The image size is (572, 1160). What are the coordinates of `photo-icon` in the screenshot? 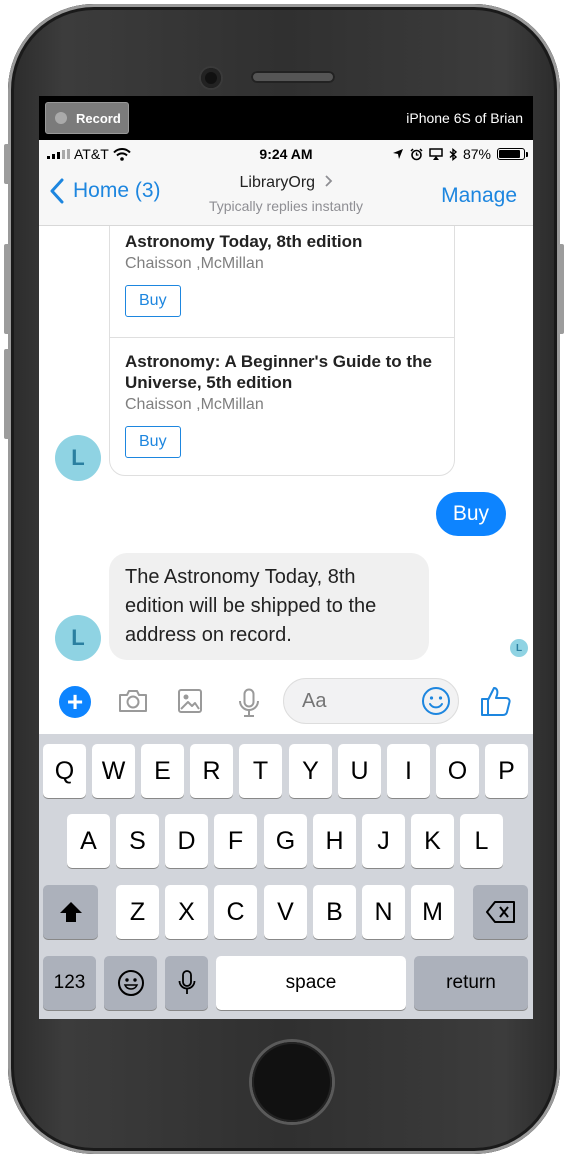 It's located at (190, 701).